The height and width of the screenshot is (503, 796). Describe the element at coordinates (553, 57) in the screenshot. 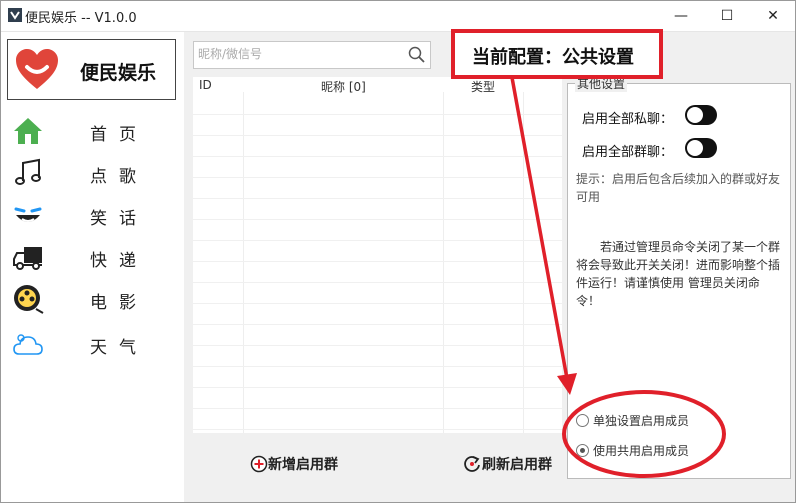

I see `callout-text: 当前配置：公共设置` at that location.